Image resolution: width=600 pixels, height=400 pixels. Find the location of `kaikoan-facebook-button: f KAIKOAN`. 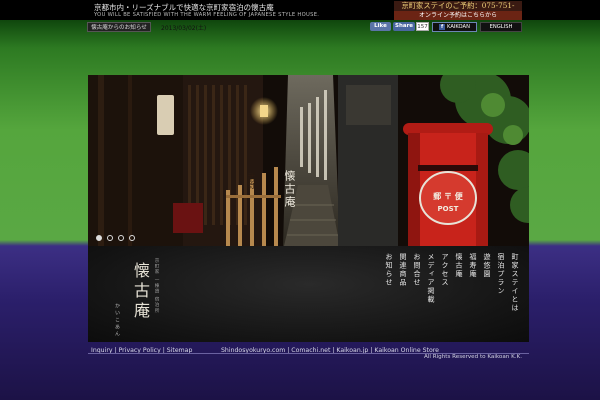

kaikoan-facebook-button: f KAIKOAN is located at coordinates (454, 27).